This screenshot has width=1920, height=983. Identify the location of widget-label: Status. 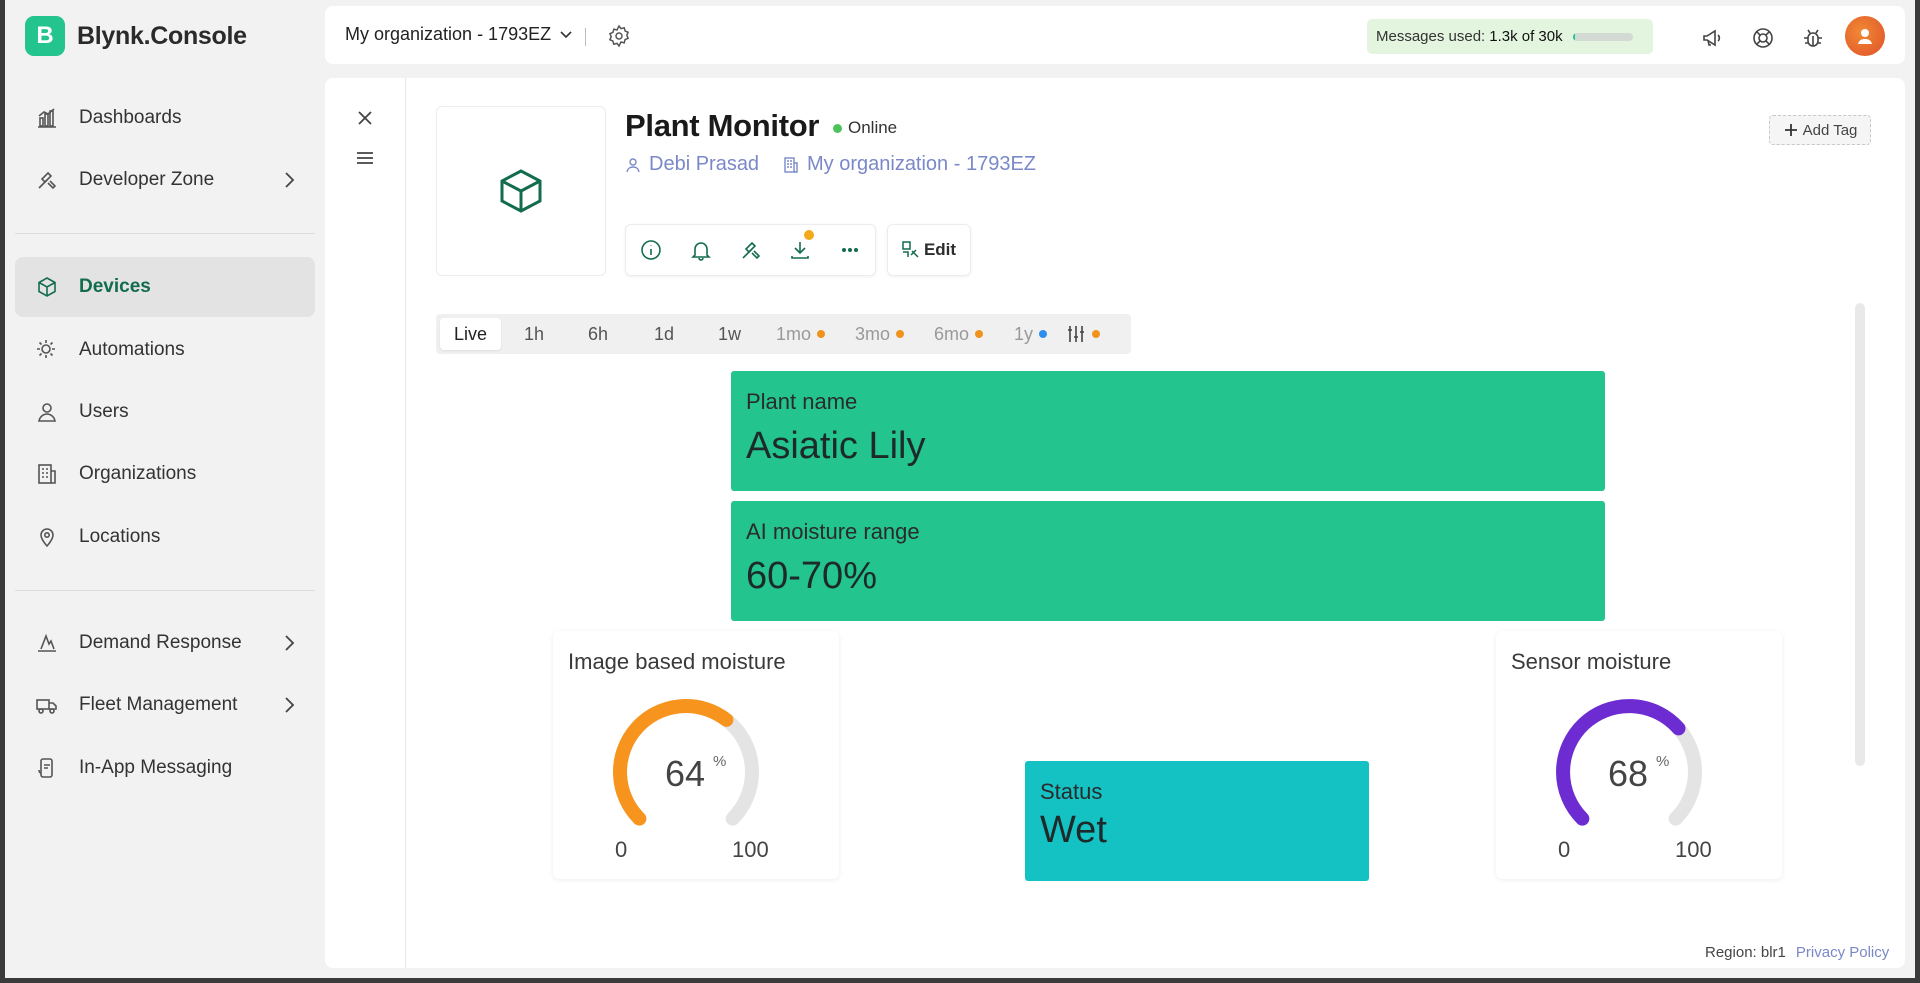
(1071, 791).